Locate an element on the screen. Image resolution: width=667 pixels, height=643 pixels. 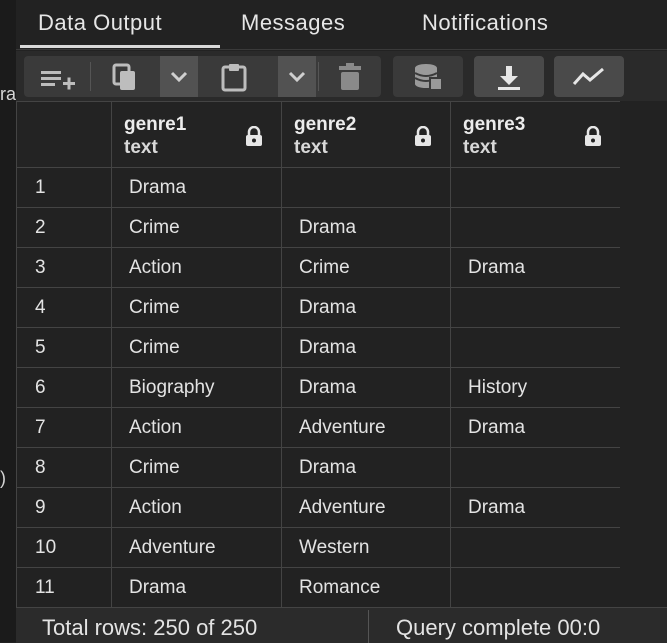
copy-icon is located at coordinates (123, 76).